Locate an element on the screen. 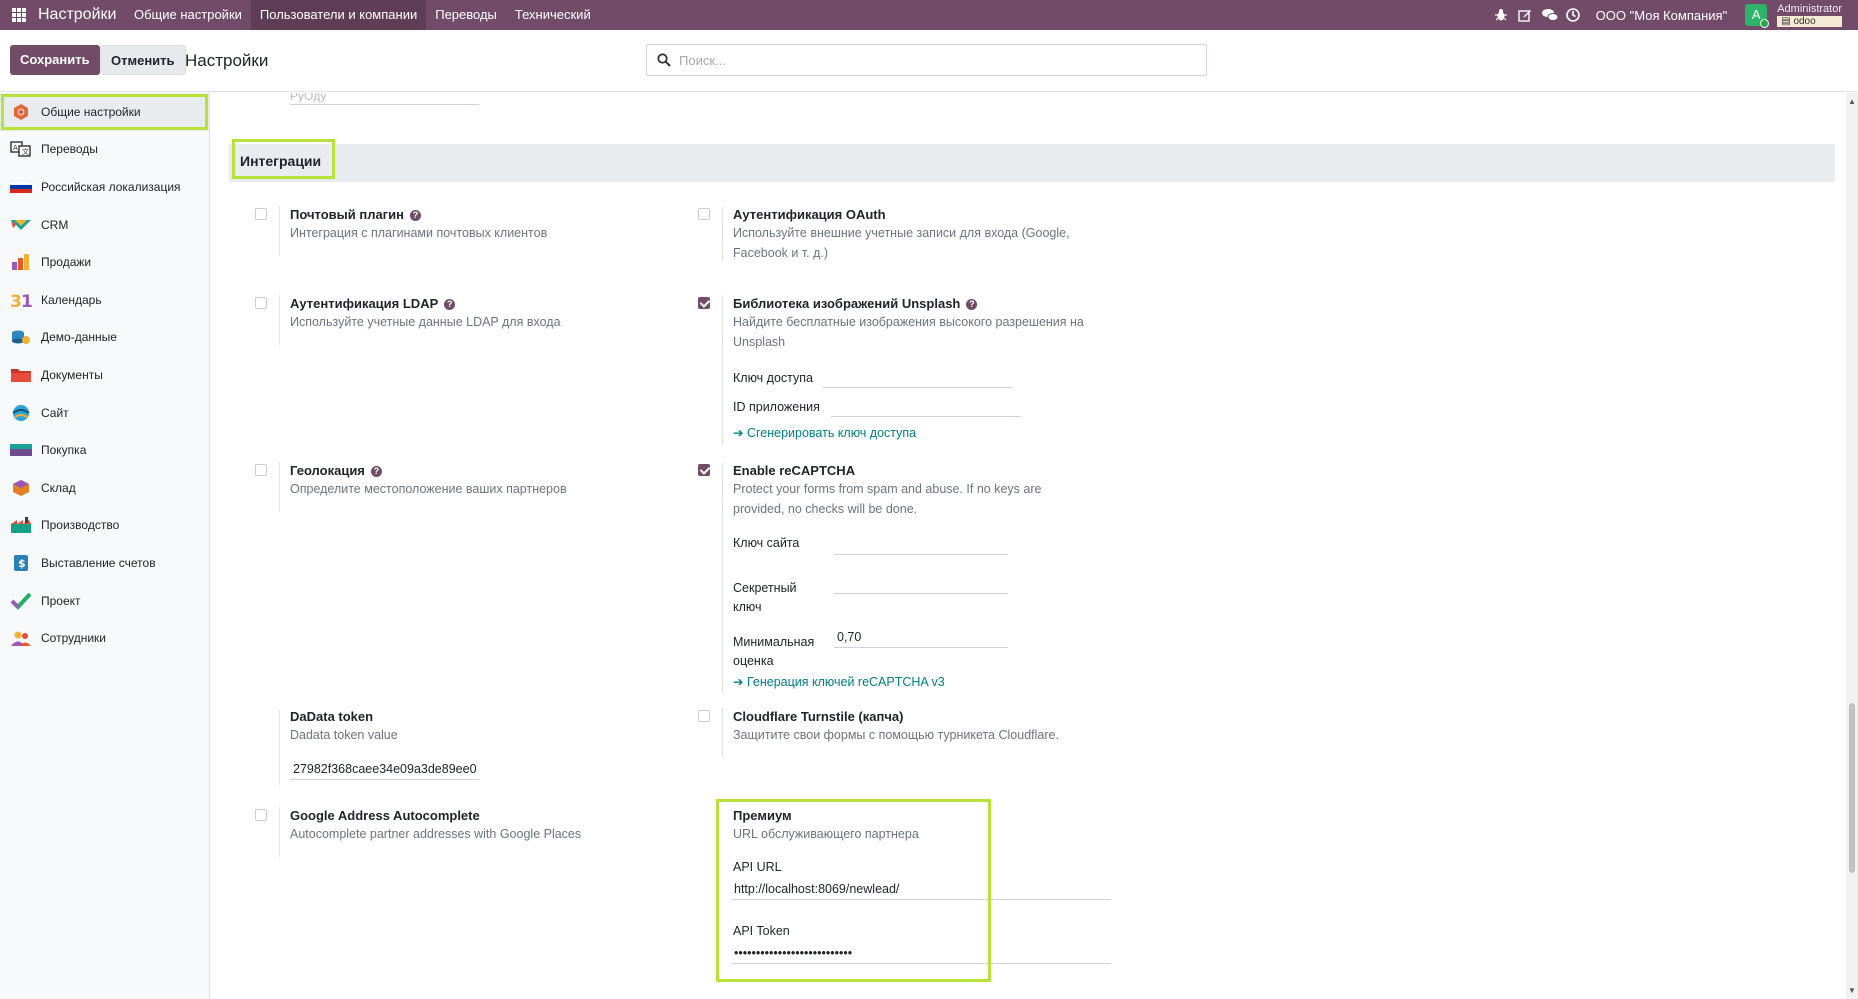 The height and width of the screenshot is (999, 1858). sidebar-item-project: Проект is located at coordinates (104, 601).